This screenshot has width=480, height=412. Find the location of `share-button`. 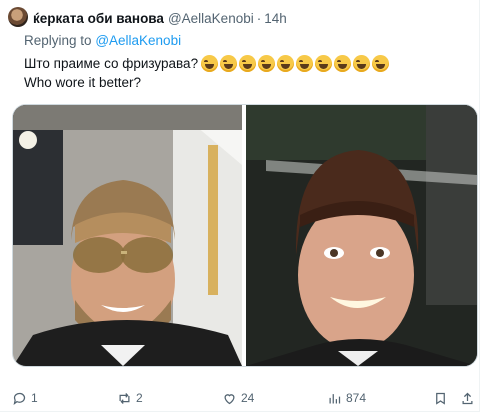

share-button is located at coordinates (467, 398).